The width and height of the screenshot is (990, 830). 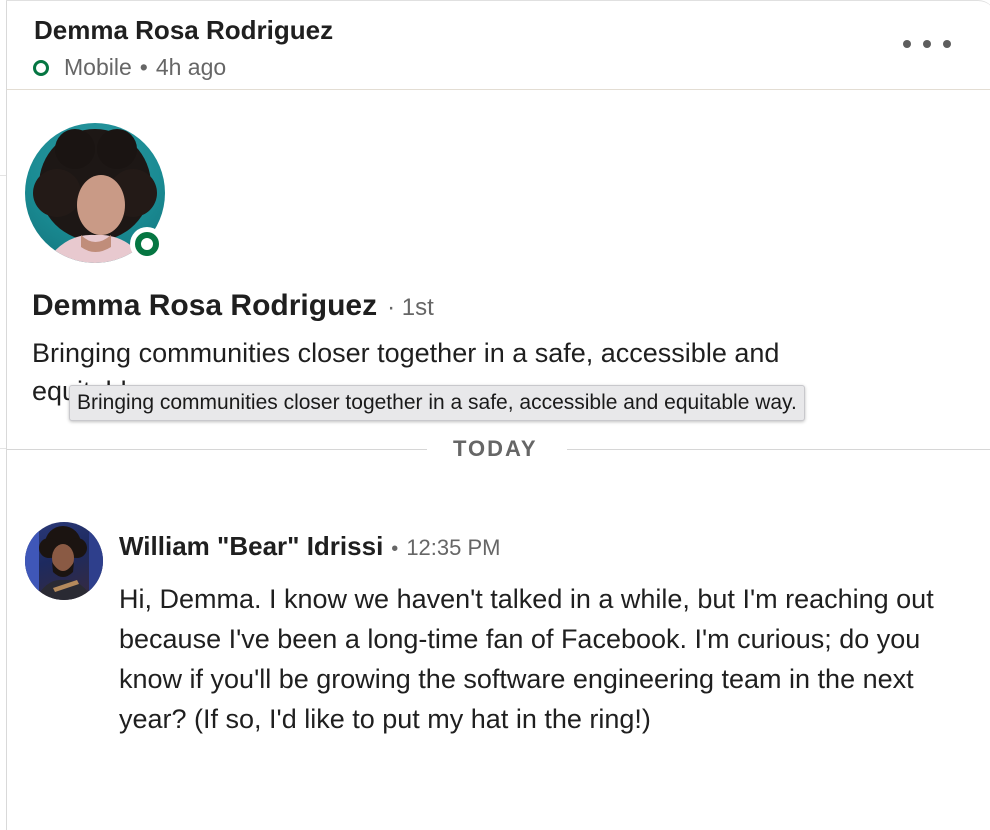 What do you see at coordinates (907, 44) in the screenshot?
I see `more-horizontal-icon` at bounding box center [907, 44].